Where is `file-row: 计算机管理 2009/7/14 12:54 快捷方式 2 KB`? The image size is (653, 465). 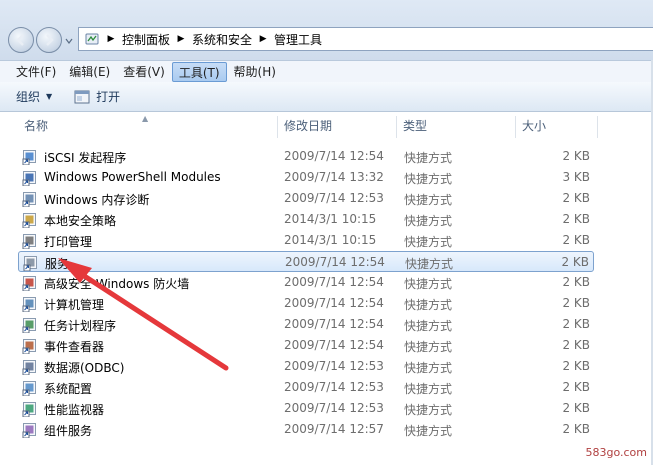 file-row: 计算机管理 2009/7/14 12:54 快捷方式 2 KB is located at coordinates (306, 303).